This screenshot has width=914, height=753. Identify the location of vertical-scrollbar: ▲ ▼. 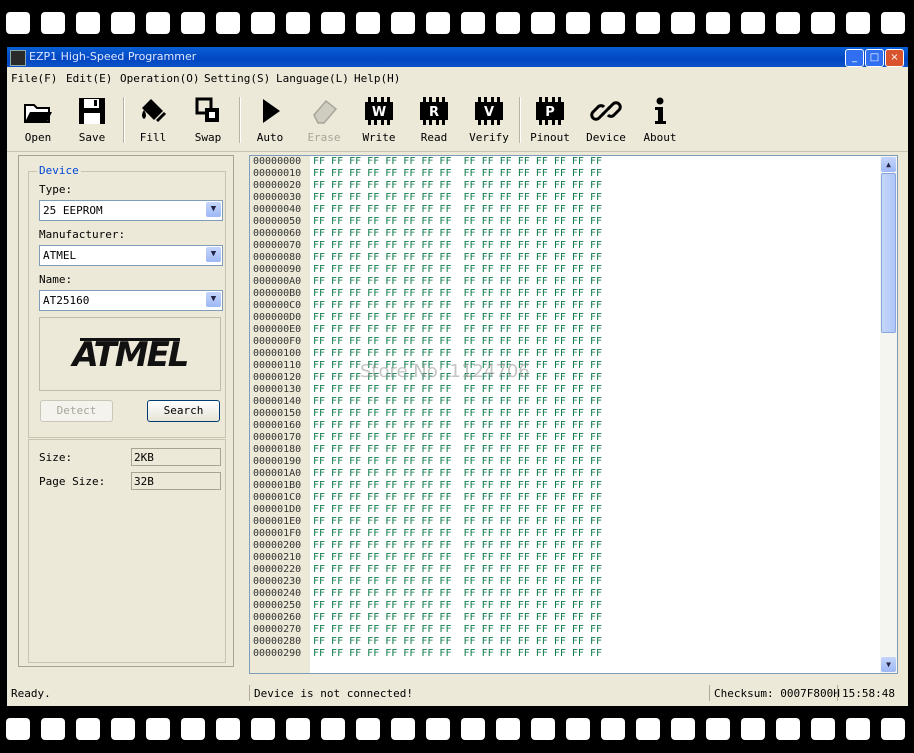
(888, 414).